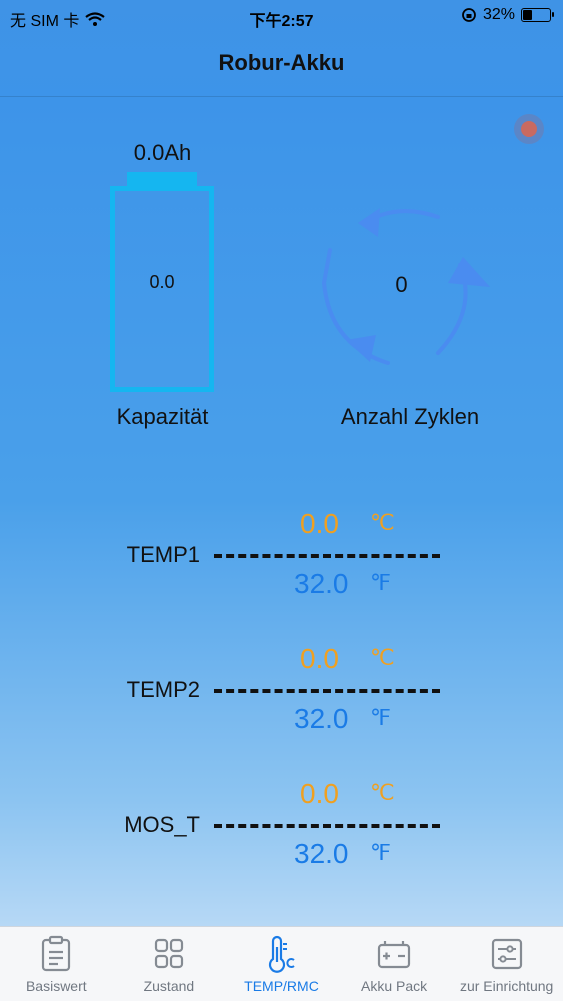 This screenshot has width=563, height=1001. What do you see at coordinates (410, 416) in the screenshot?
I see `cycle-label: Anzahl Zyklen` at bounding box center [410, 416].